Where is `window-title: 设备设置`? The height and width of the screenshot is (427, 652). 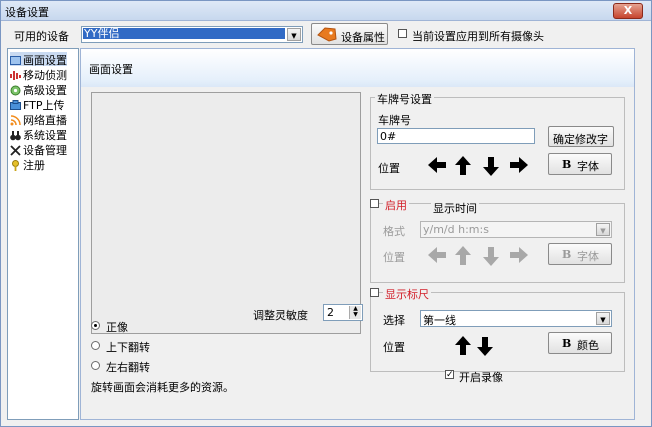 window-title: 设备设置 is located at coordinates (27, 12).